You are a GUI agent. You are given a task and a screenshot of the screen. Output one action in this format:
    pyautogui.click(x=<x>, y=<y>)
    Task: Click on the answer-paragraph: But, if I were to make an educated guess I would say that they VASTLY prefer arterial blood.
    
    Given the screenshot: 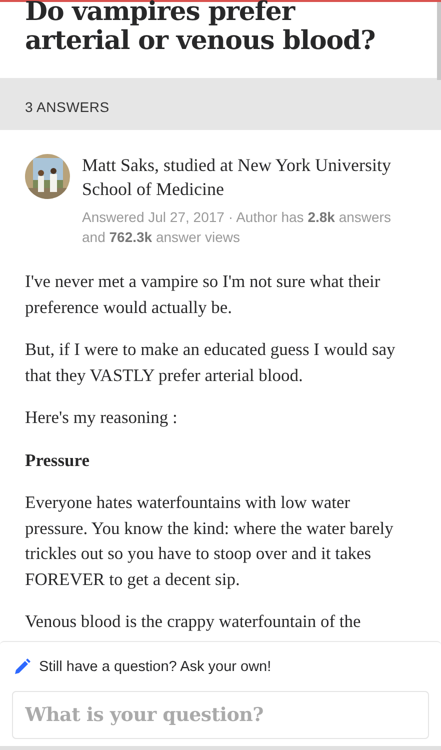 What is the action you would take?
    pyautogui.click(x=210, y=362)
    